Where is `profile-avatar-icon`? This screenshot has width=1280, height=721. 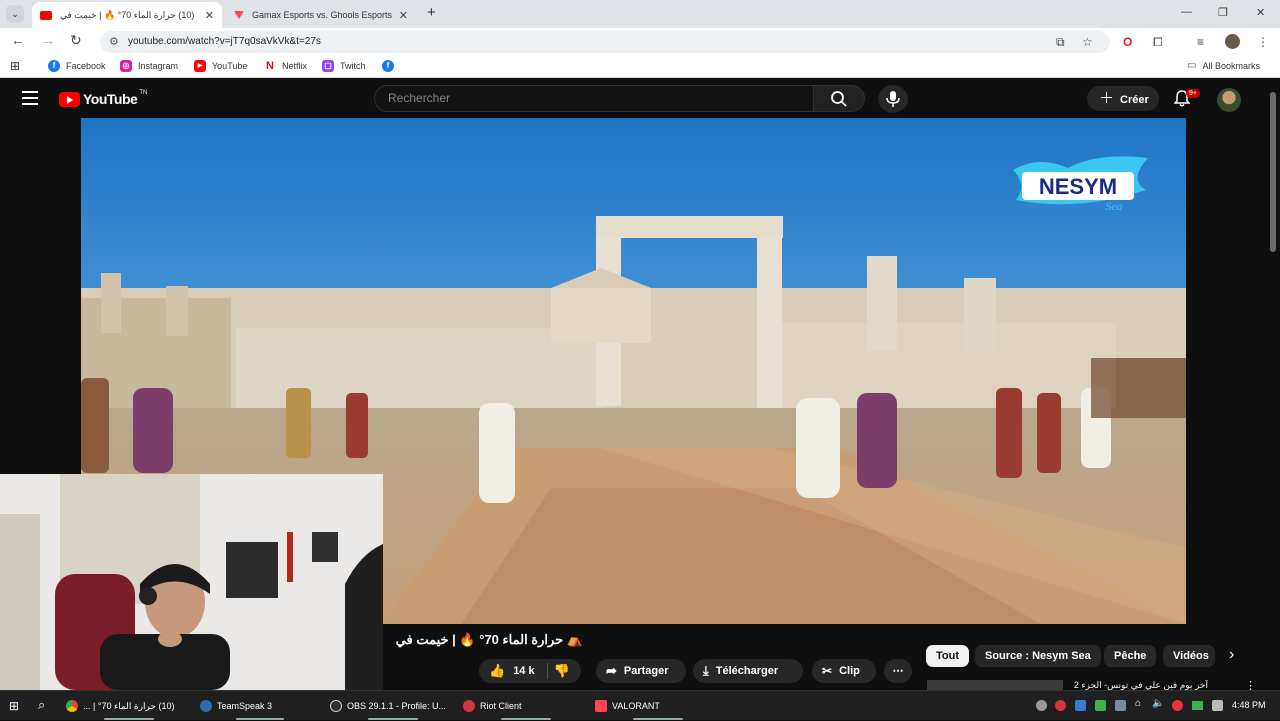
profile-avatar-icon is located at coordinates (1232, 41).